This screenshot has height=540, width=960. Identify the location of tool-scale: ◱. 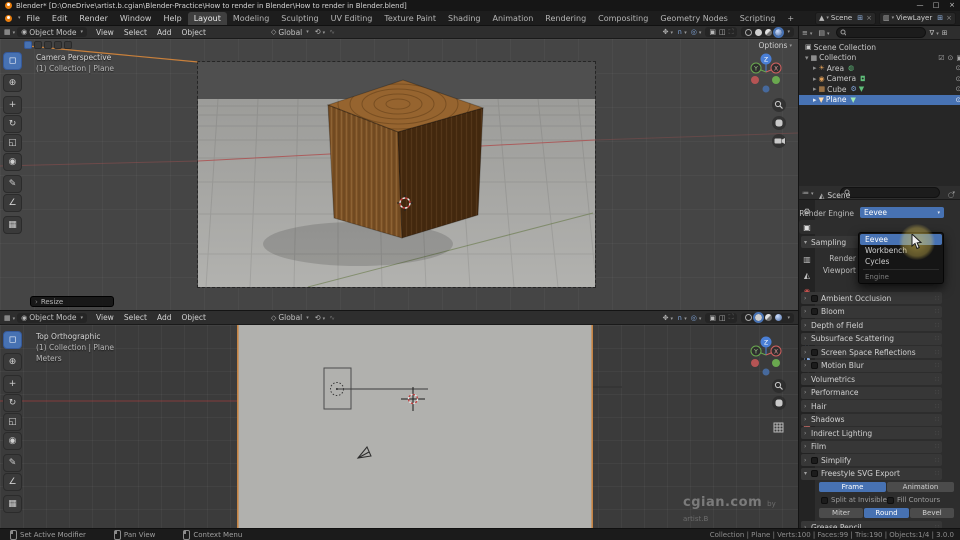
(12, 143).